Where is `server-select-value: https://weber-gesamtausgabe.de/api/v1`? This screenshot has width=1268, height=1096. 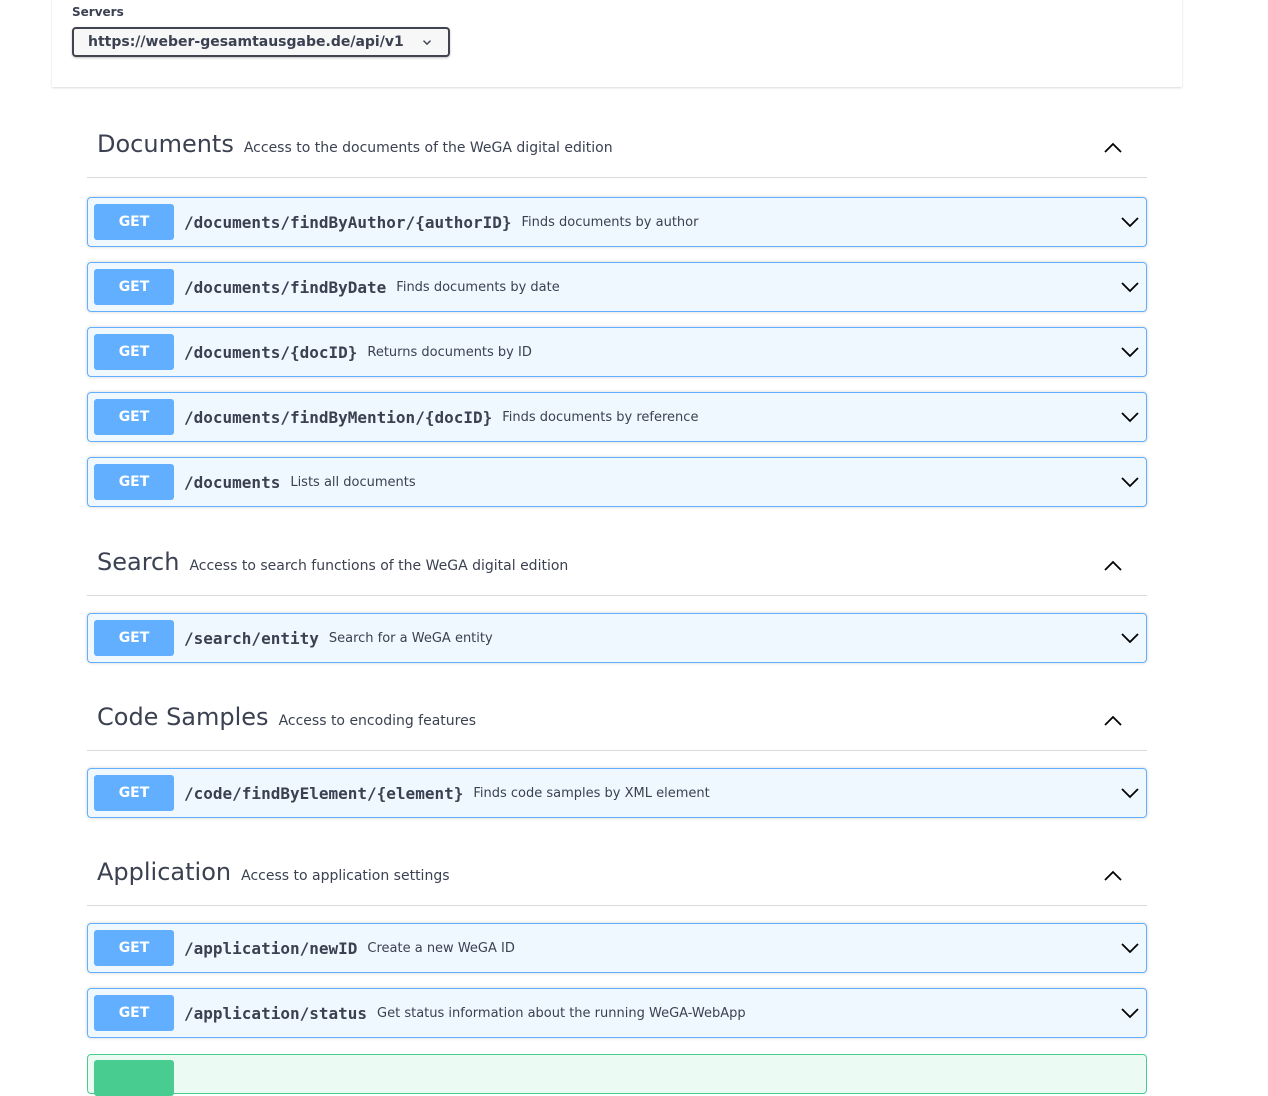 server-select-value: https://weber-gesamtausgabe.de/api/v1 is located at coordinates (246, 42).